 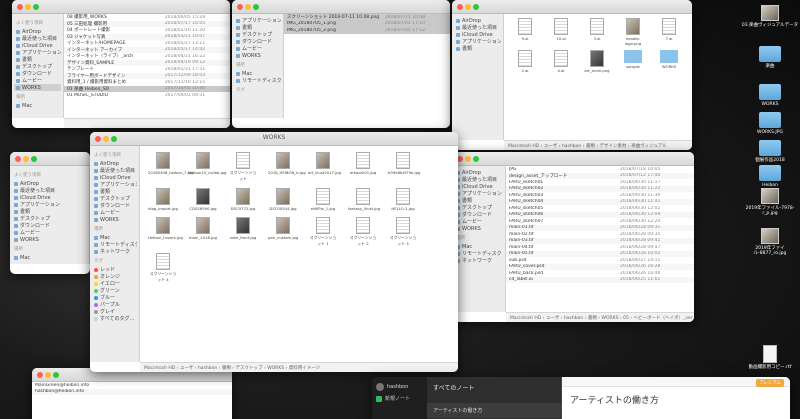 I want to click on table-row: 04 ポートレート撮影 2018/02/10 11:20, so click(x=147, y=30).